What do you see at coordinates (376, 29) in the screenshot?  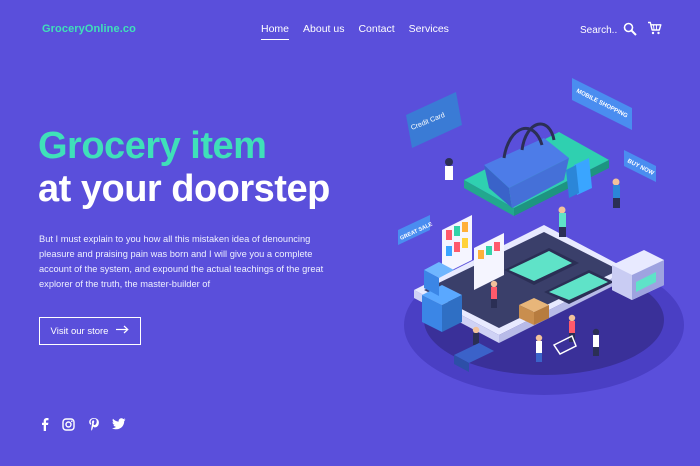 I see `nav-contact: Contact` at bounding box center [376, 29].